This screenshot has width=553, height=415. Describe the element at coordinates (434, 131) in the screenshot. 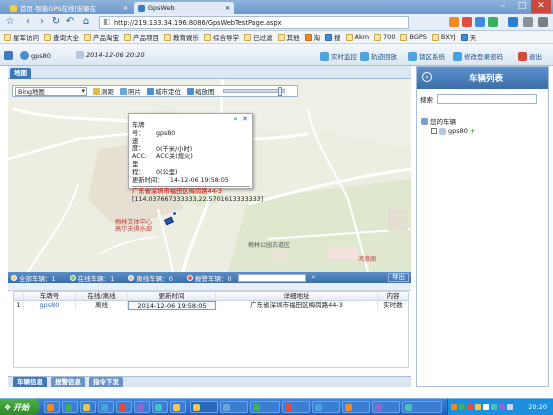

I see `checkbox` at that location.